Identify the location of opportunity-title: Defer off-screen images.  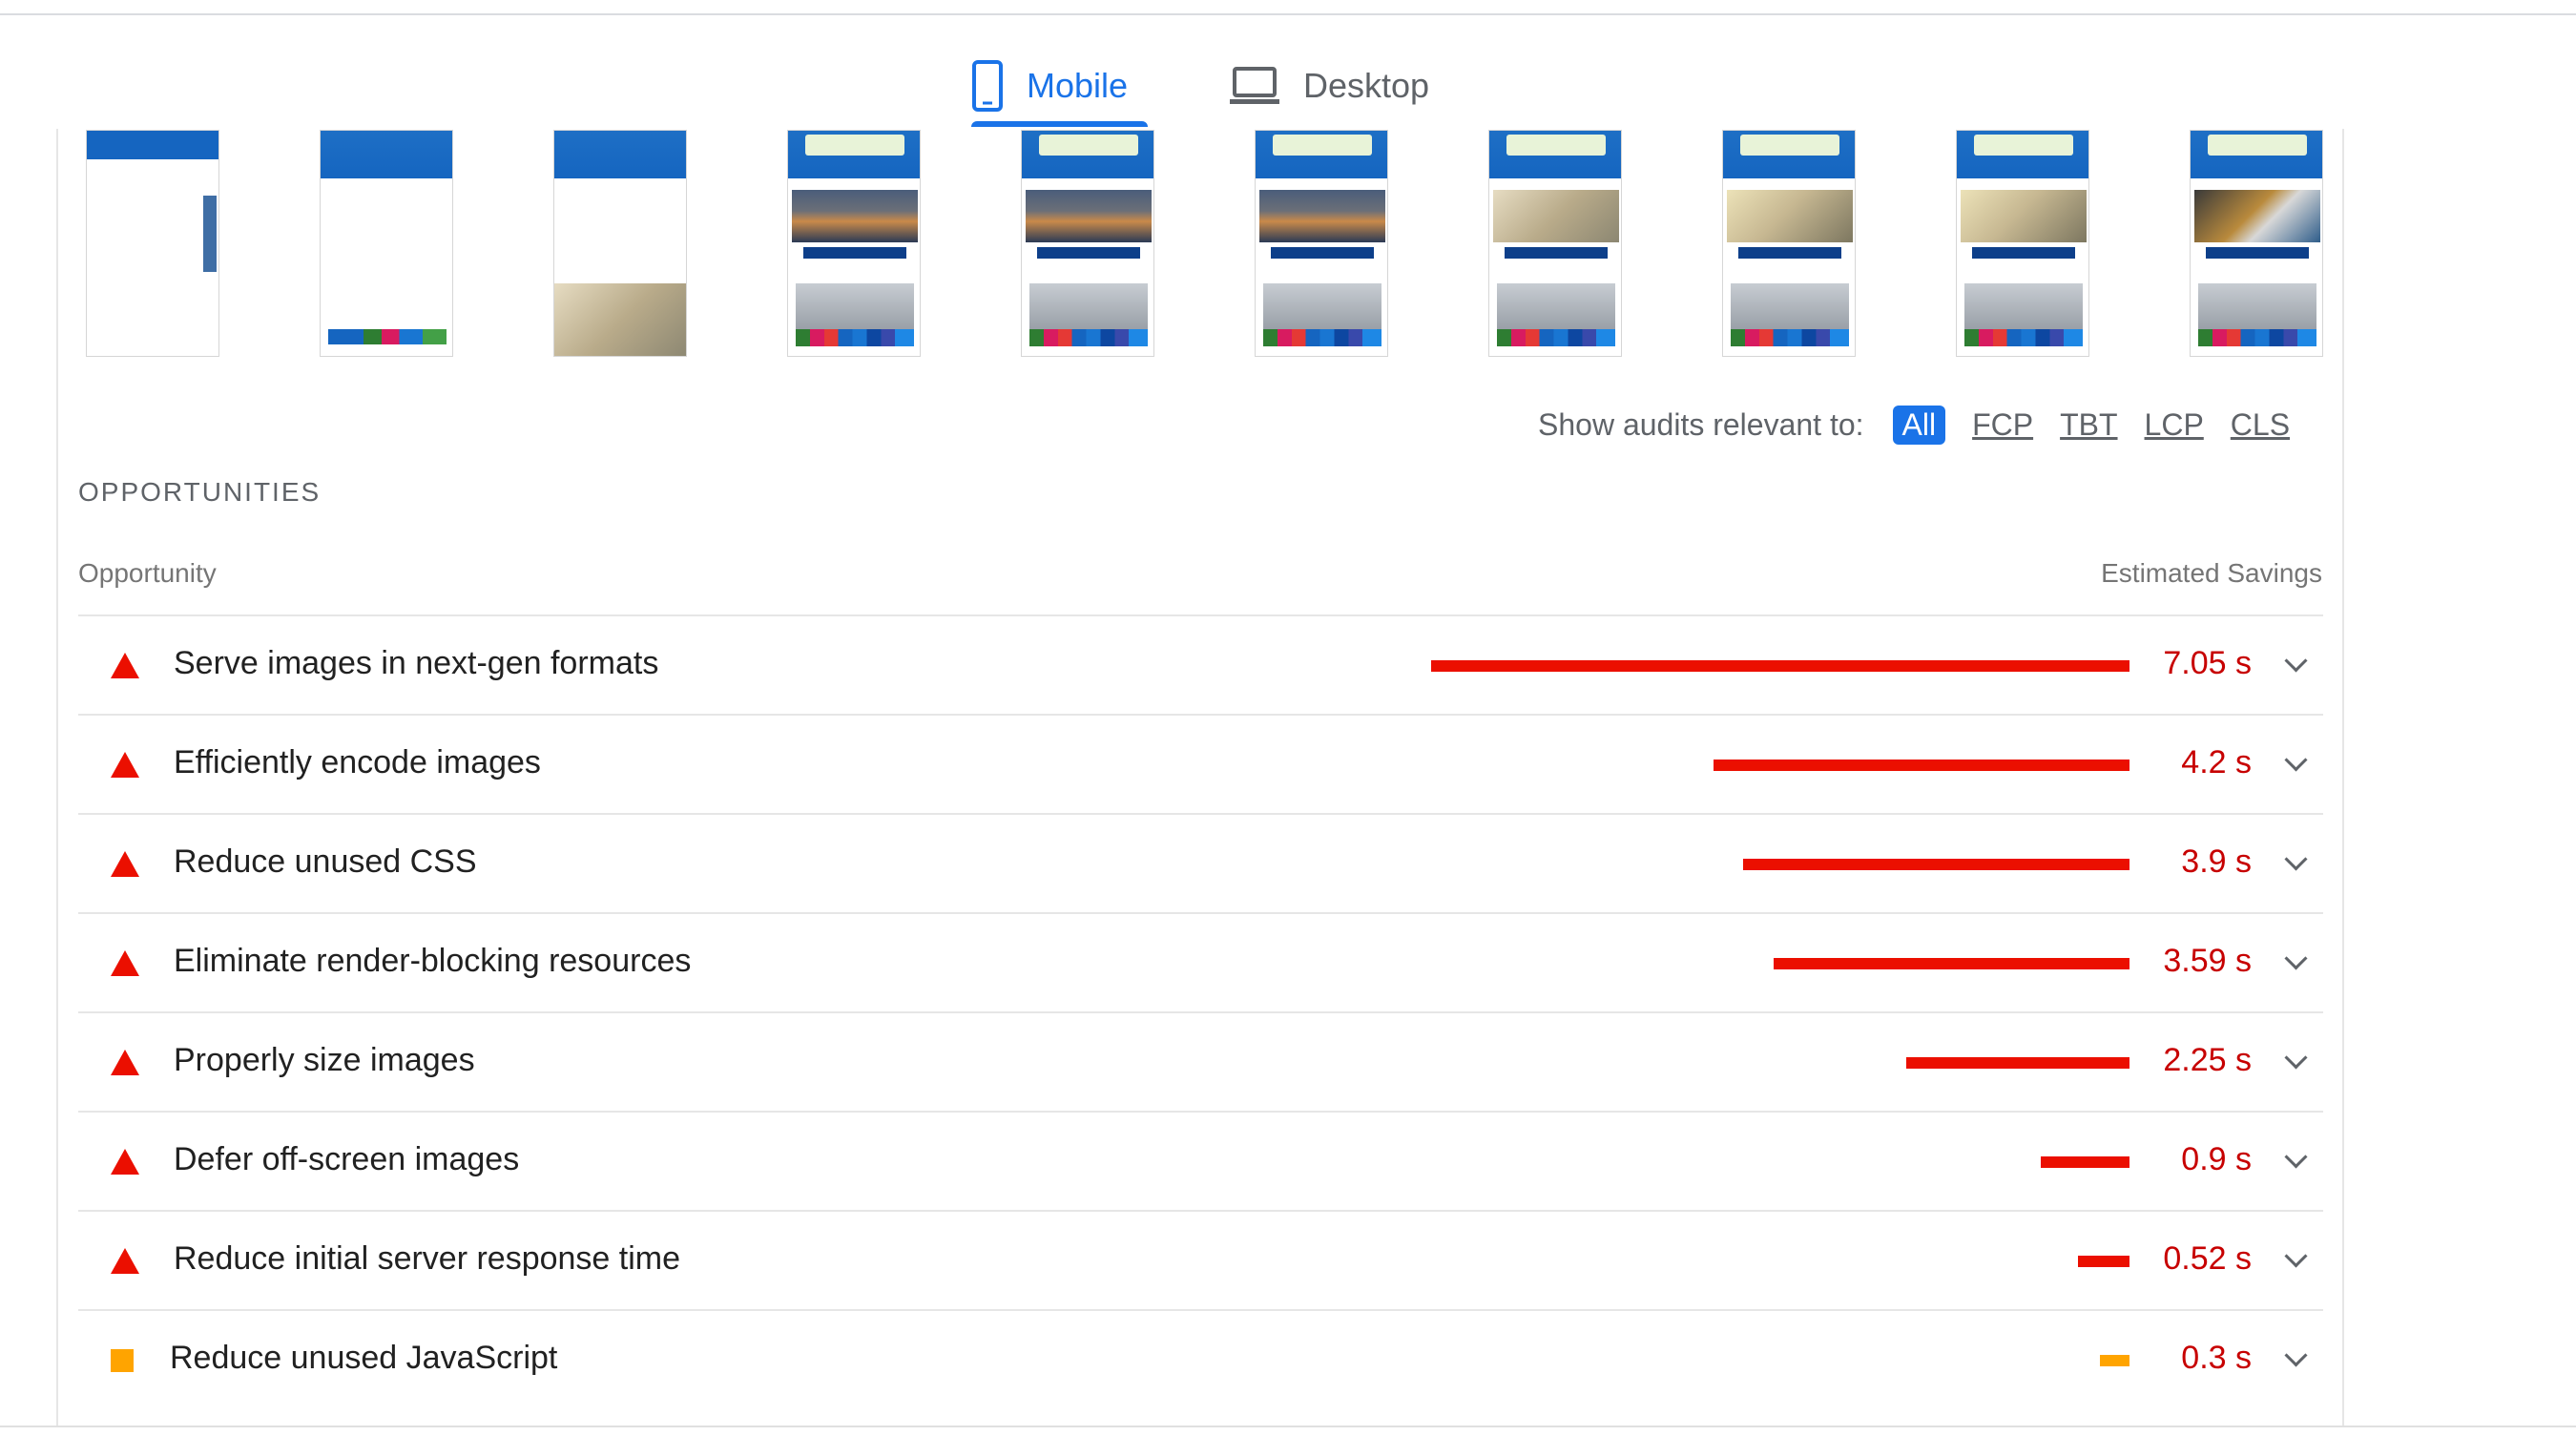
(347, 1159).